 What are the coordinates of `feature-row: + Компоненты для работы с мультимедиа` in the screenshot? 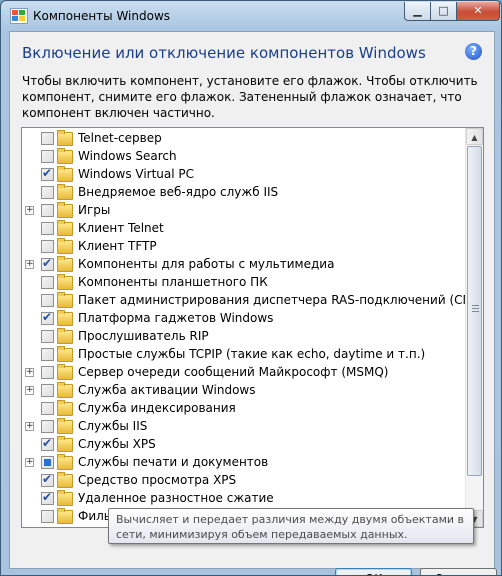 It's located at (242, 265).